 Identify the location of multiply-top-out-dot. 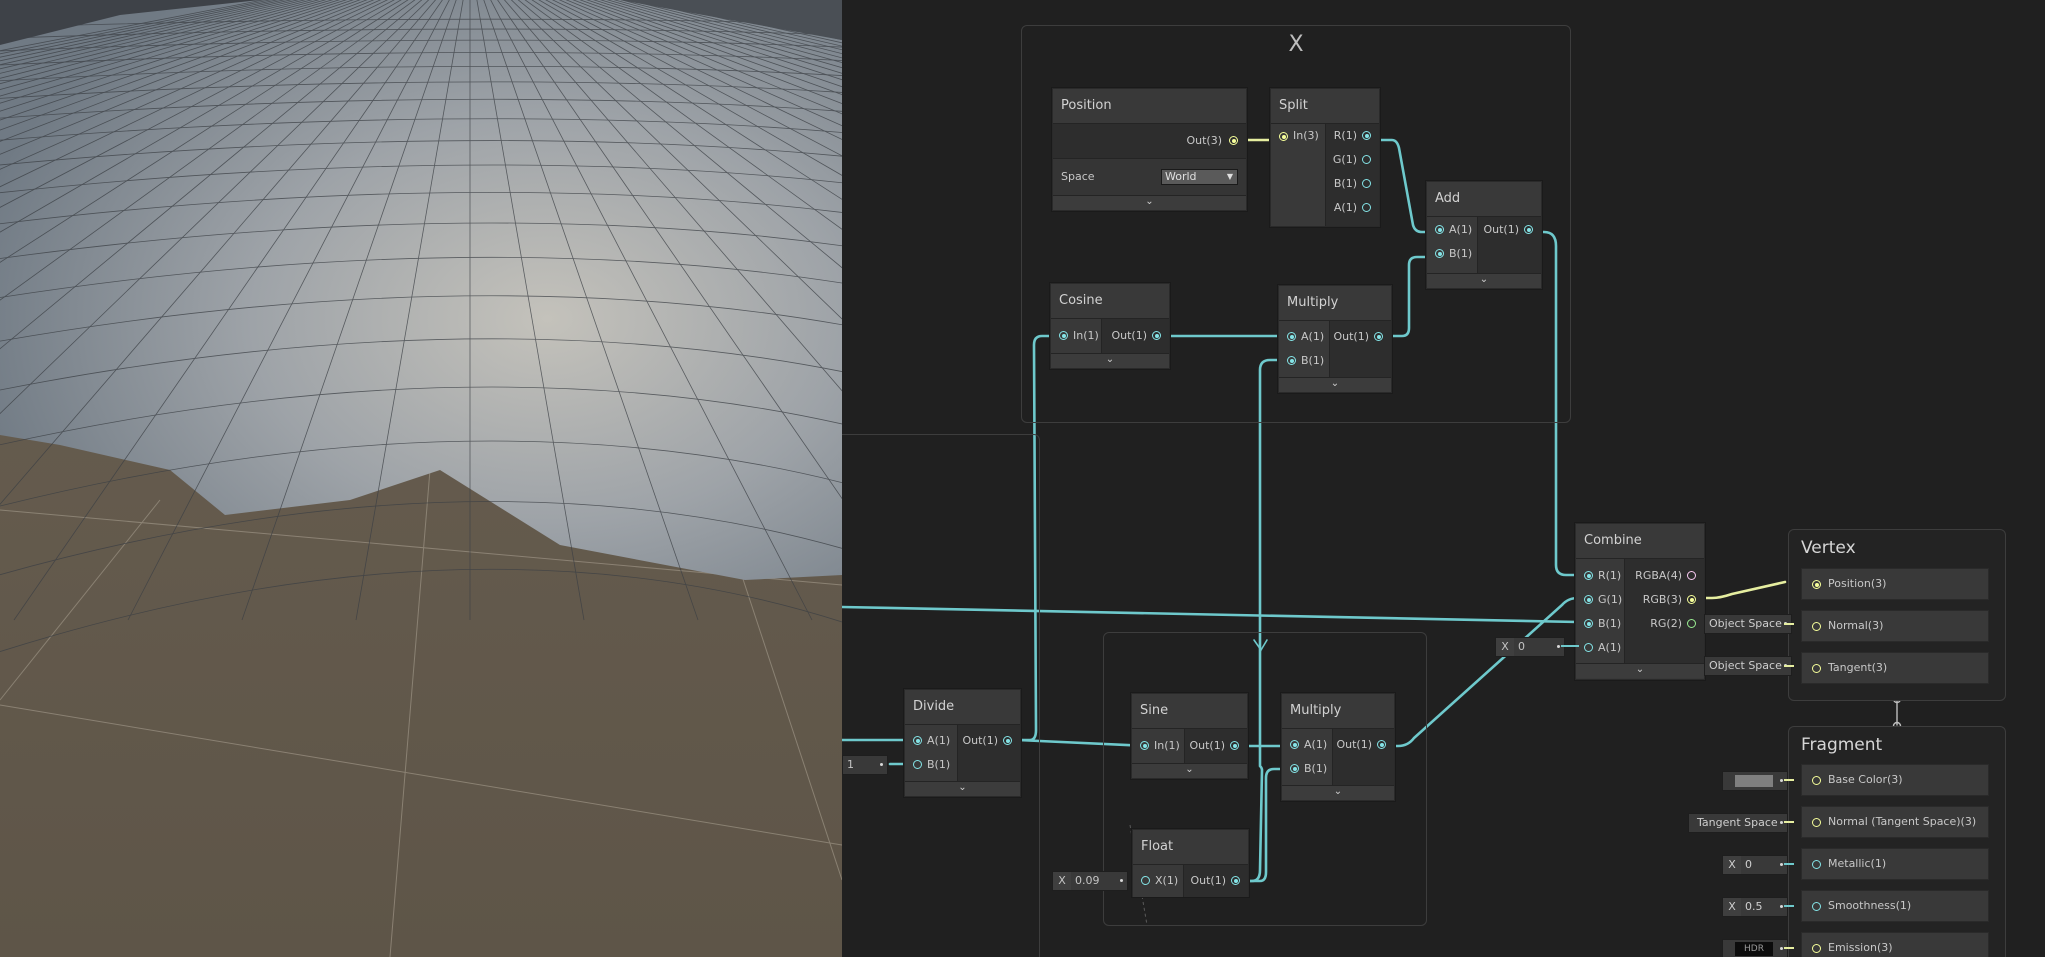
(1378, 336).